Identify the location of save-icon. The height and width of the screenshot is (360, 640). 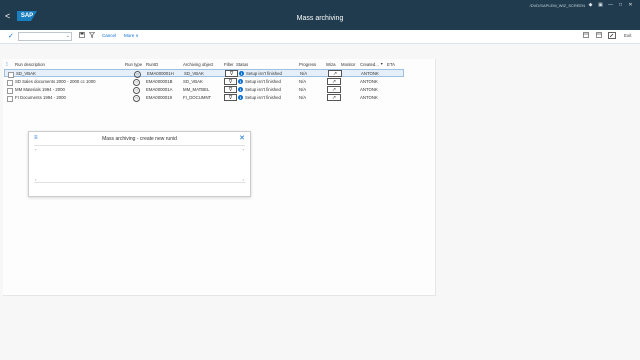
(82, 36).